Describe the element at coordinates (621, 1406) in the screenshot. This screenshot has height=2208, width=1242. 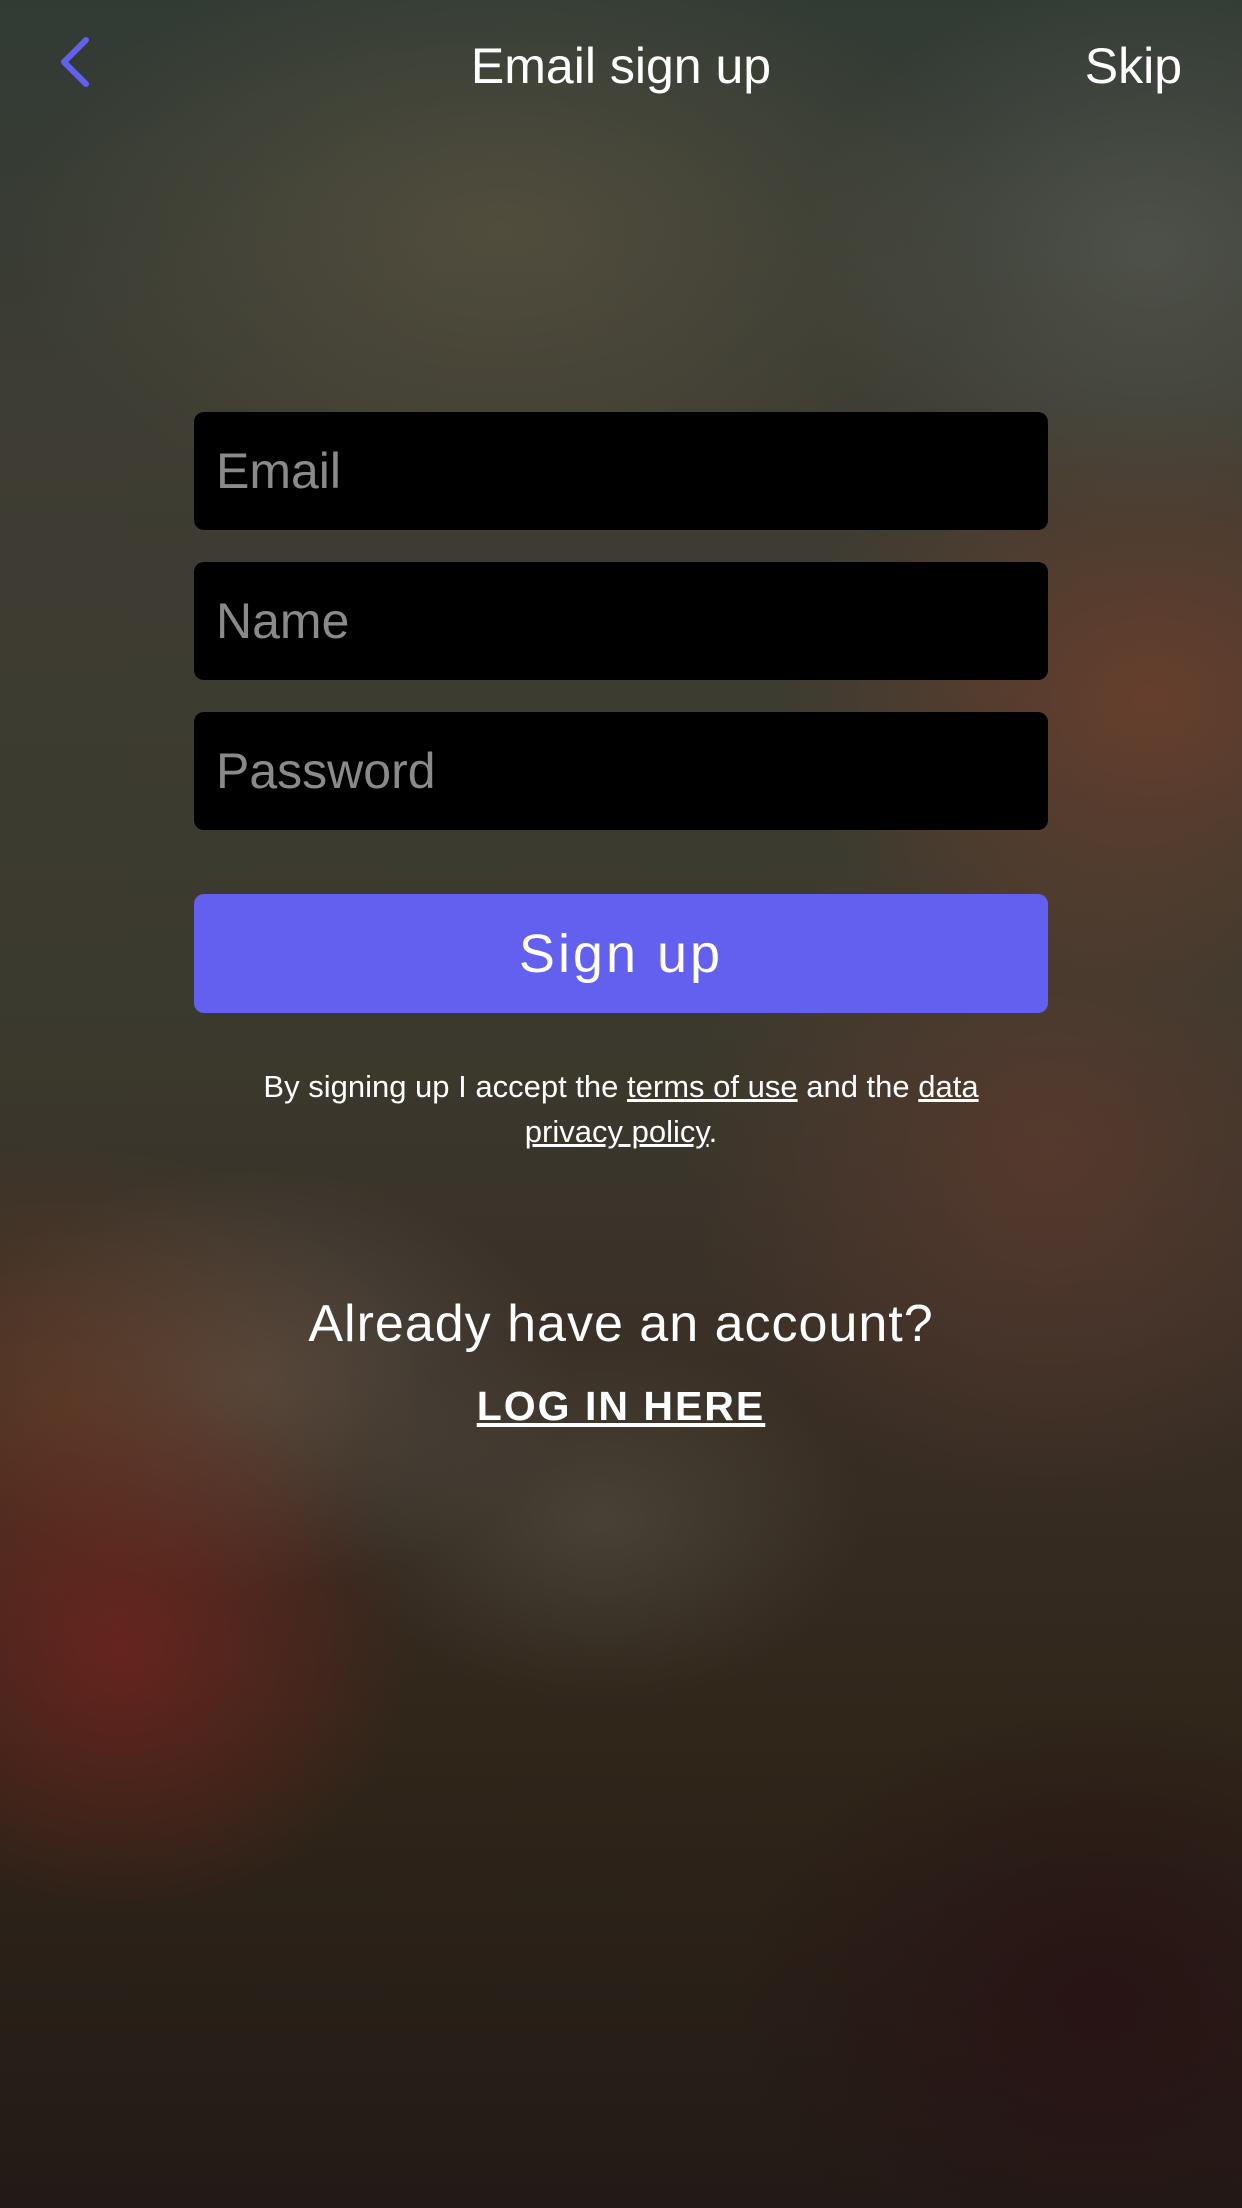
I see `login-link: LOG IN HERE` at that location.